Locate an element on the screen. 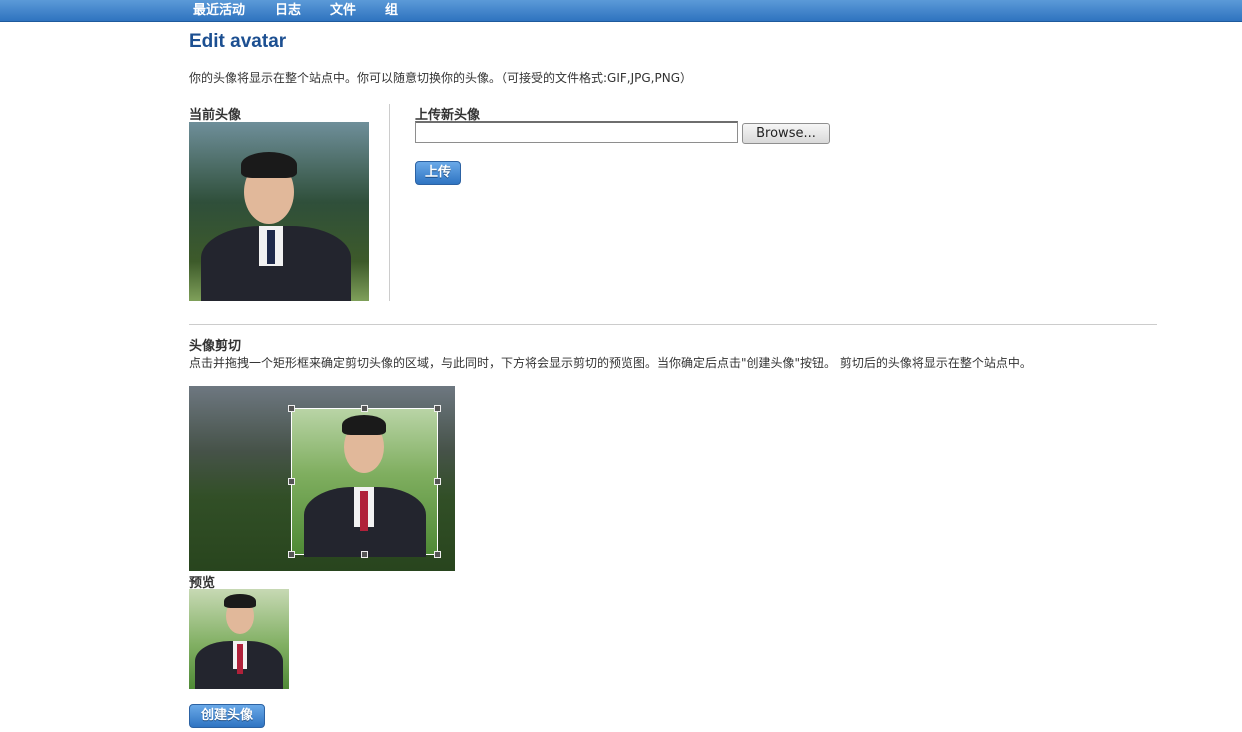 The width and height of the screenshot is (1242, 732). nav-item-groups: 组 is located at coordinates (391, 10).